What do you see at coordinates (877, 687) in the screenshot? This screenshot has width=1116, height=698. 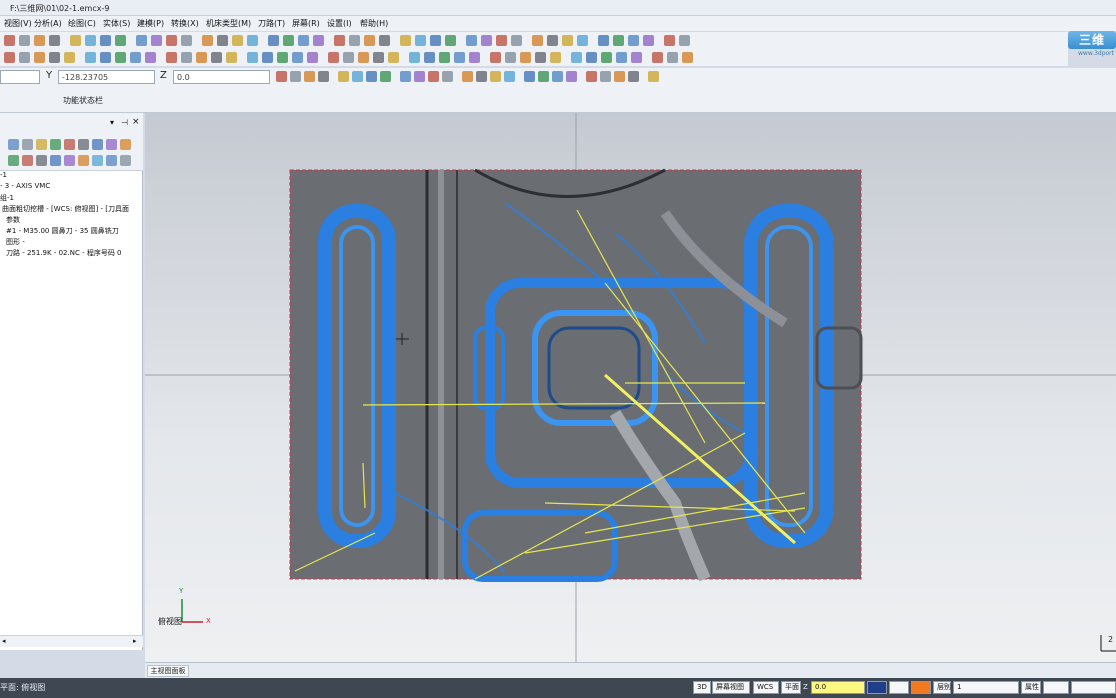 I see `color-swatch-main` at bounding box center [877, 687].